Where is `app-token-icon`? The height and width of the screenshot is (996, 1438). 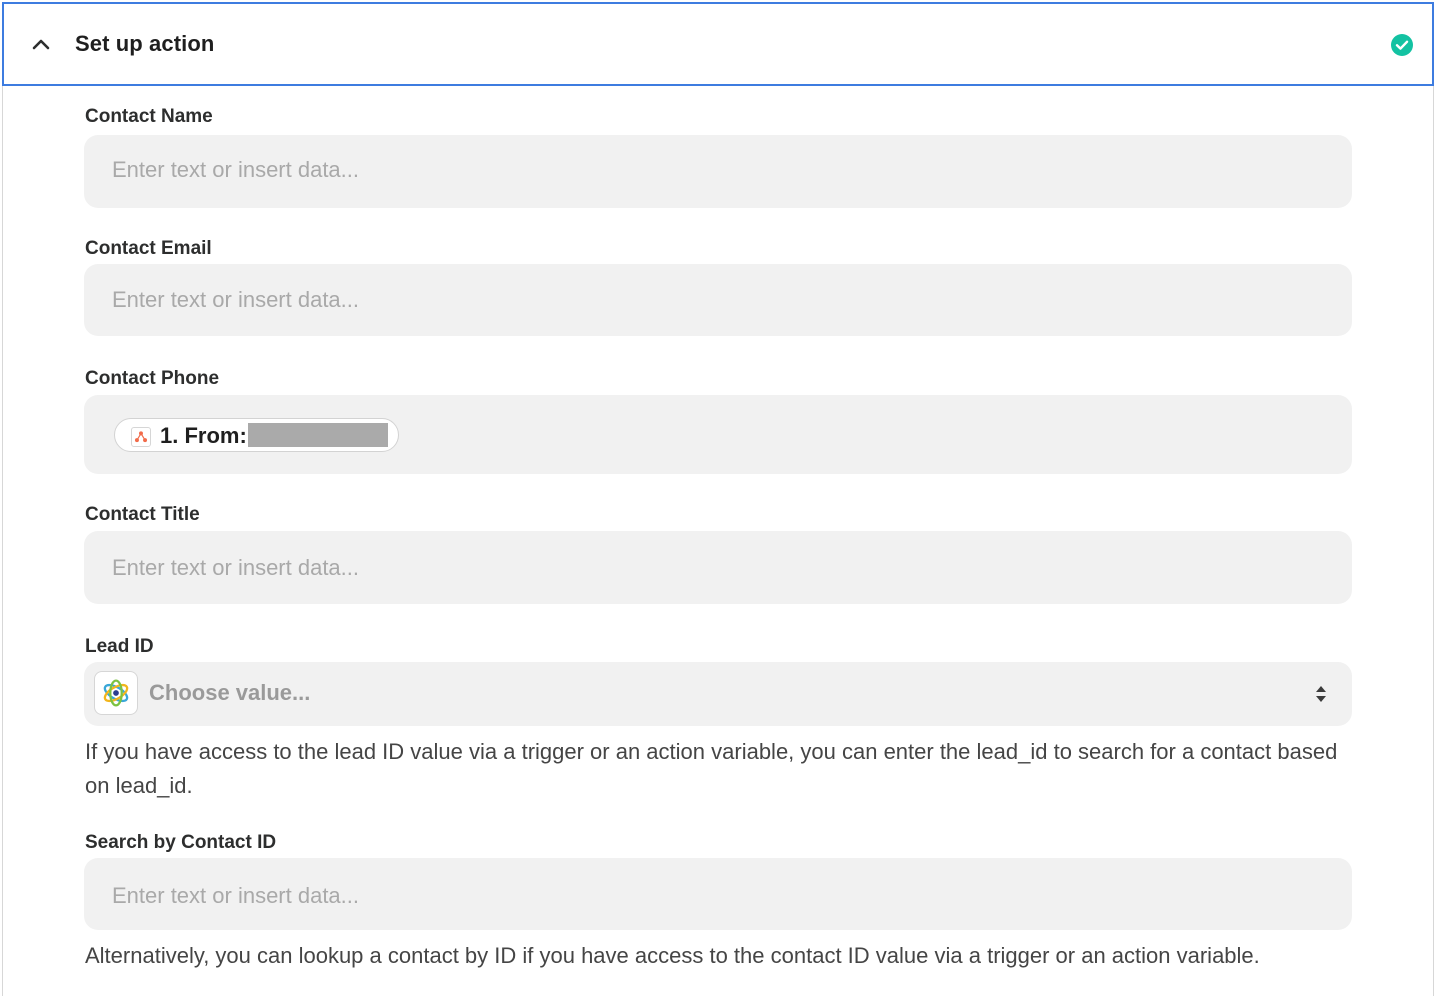
app-token-icon is located at coordinates (141, 437).